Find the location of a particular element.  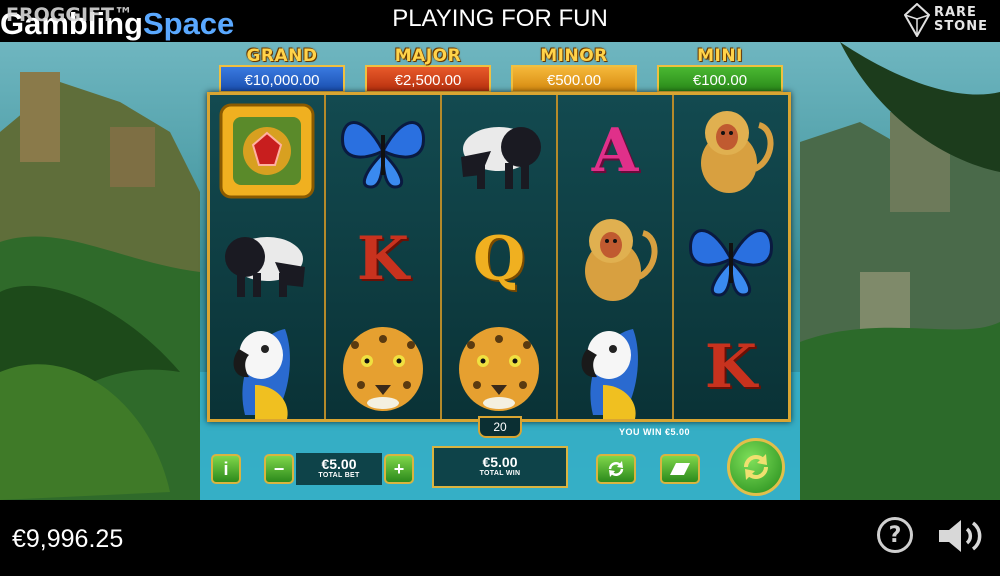

total-bet-label: TOTAL BET is located at coordinates (339, 475).